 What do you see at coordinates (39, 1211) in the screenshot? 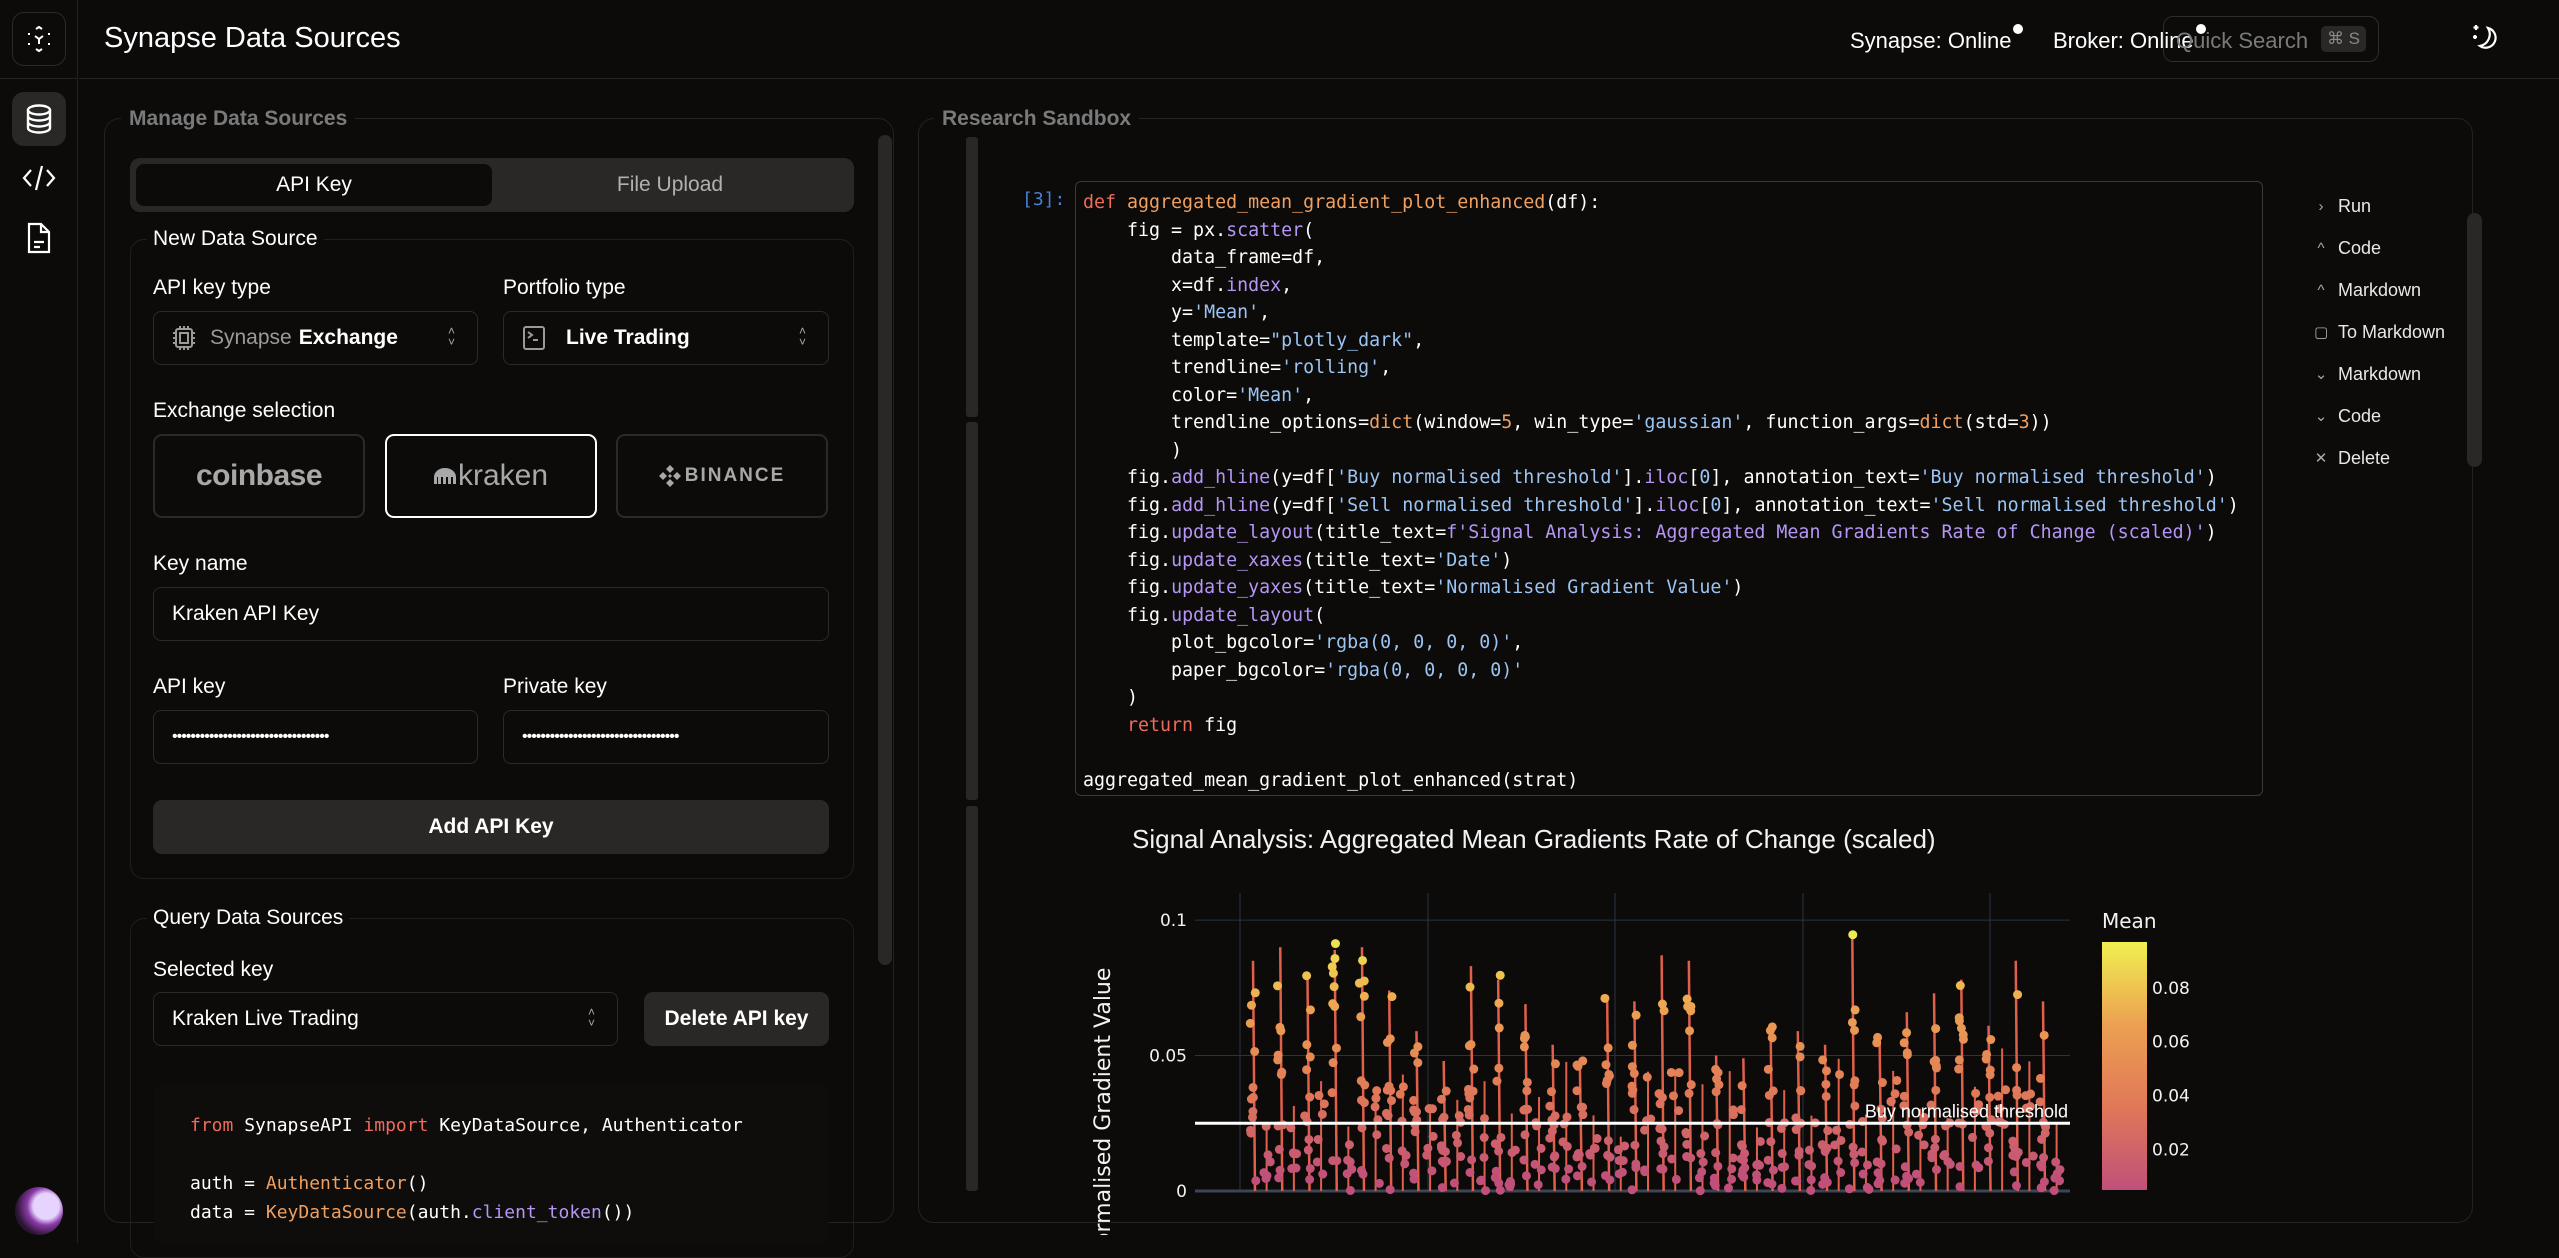
I see `user-avatar` at bounding box center [39, 1211].